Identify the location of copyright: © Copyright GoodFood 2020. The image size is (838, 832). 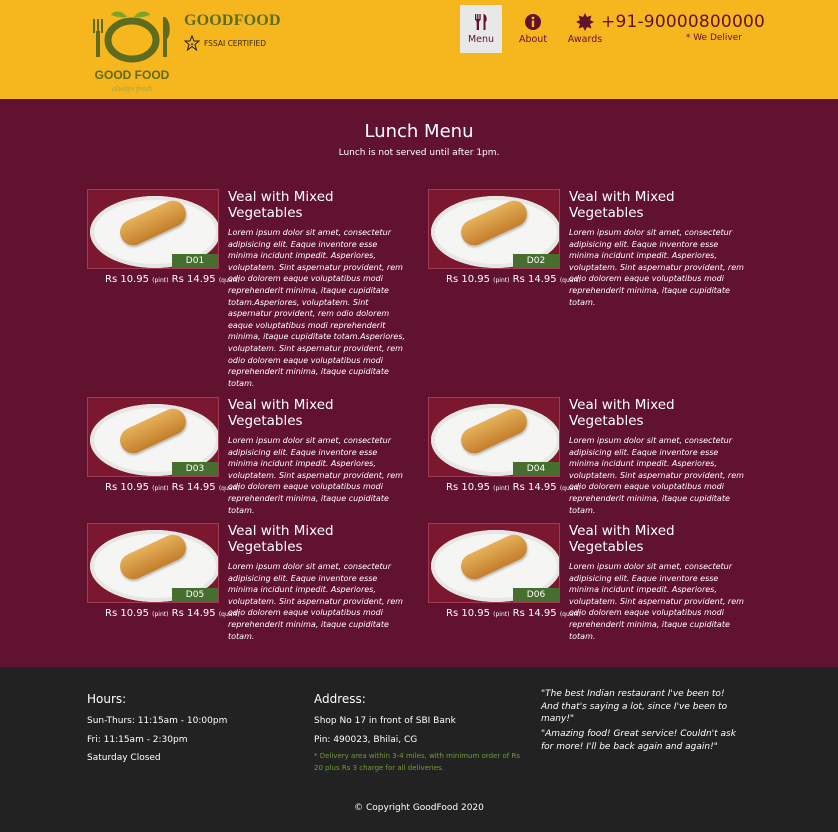
(419, 808).